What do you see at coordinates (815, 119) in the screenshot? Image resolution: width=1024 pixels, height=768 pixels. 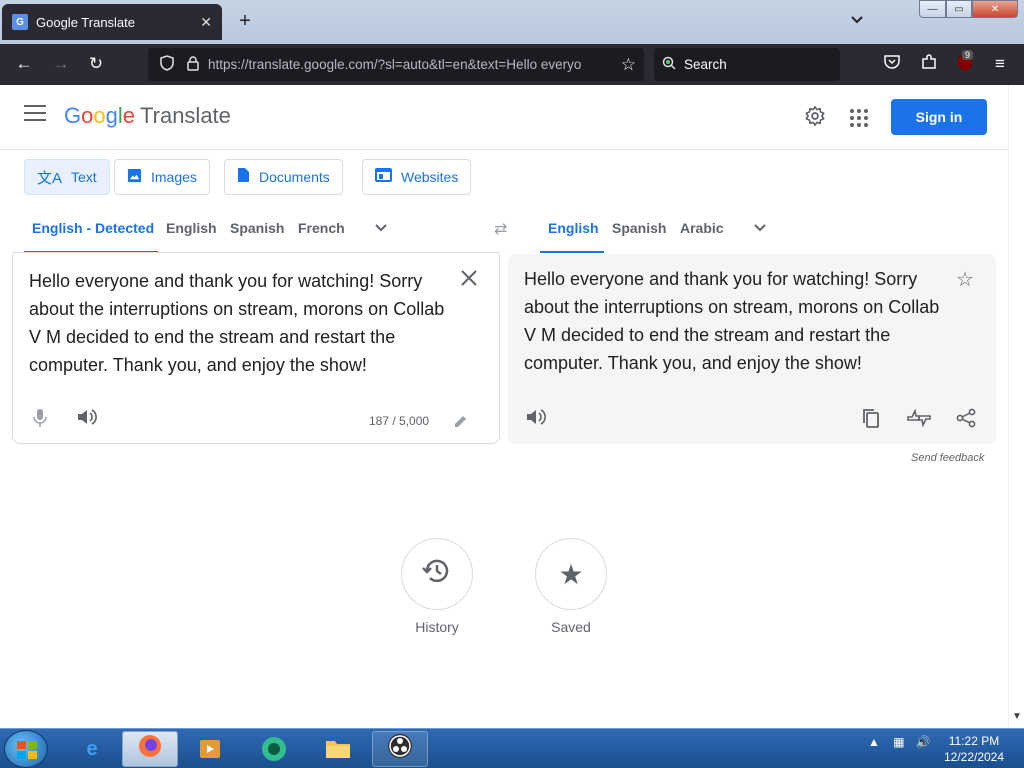 I see `settings-gear-icon` at bounding box center [815, 119].